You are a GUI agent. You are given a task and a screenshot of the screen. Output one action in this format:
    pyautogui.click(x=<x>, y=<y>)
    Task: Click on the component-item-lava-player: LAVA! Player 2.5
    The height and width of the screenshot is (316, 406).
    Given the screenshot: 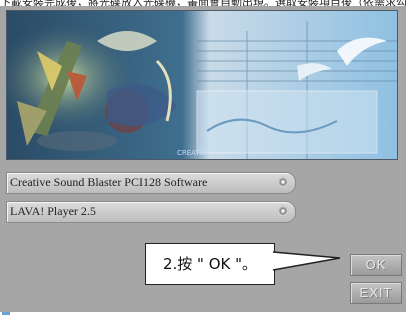 What is the action you would take?
    pyautogui.click(x=151, y=212)
    